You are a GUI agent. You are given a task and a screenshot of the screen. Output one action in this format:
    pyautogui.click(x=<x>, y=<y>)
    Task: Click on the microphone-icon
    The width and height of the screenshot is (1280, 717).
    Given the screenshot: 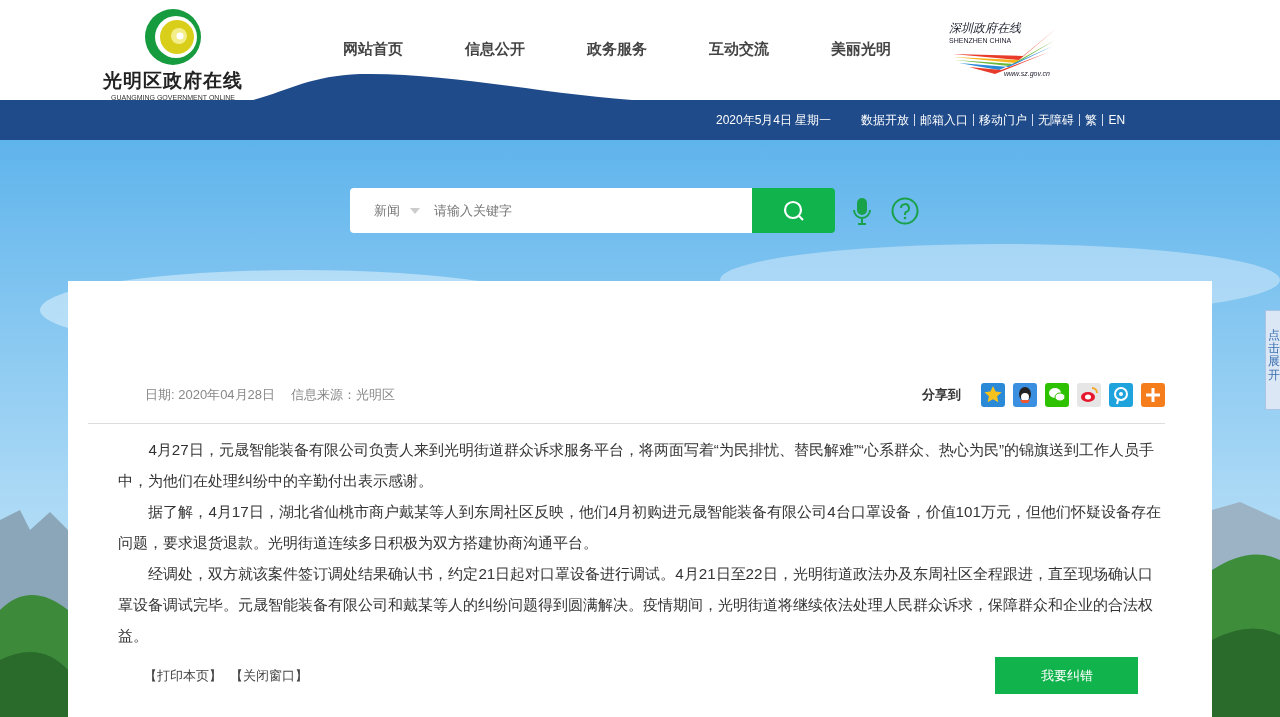 What is the action you would take?
    pyautogui.click(x=862, y=210)
    